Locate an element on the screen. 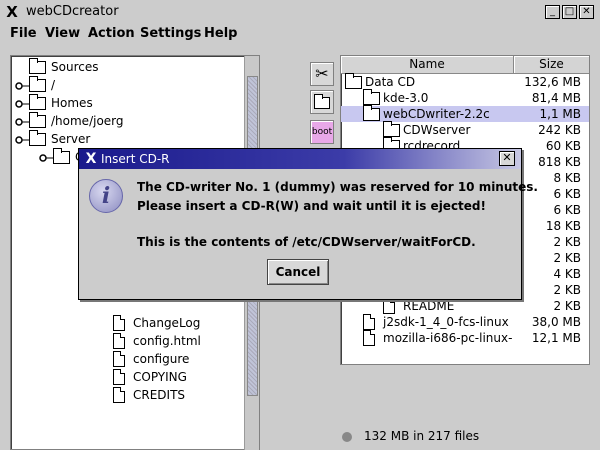 Image resolution: width=600 pixels, height=450 pixels. list-item-size: 132,6 MB is located at coordinates (552, 82).